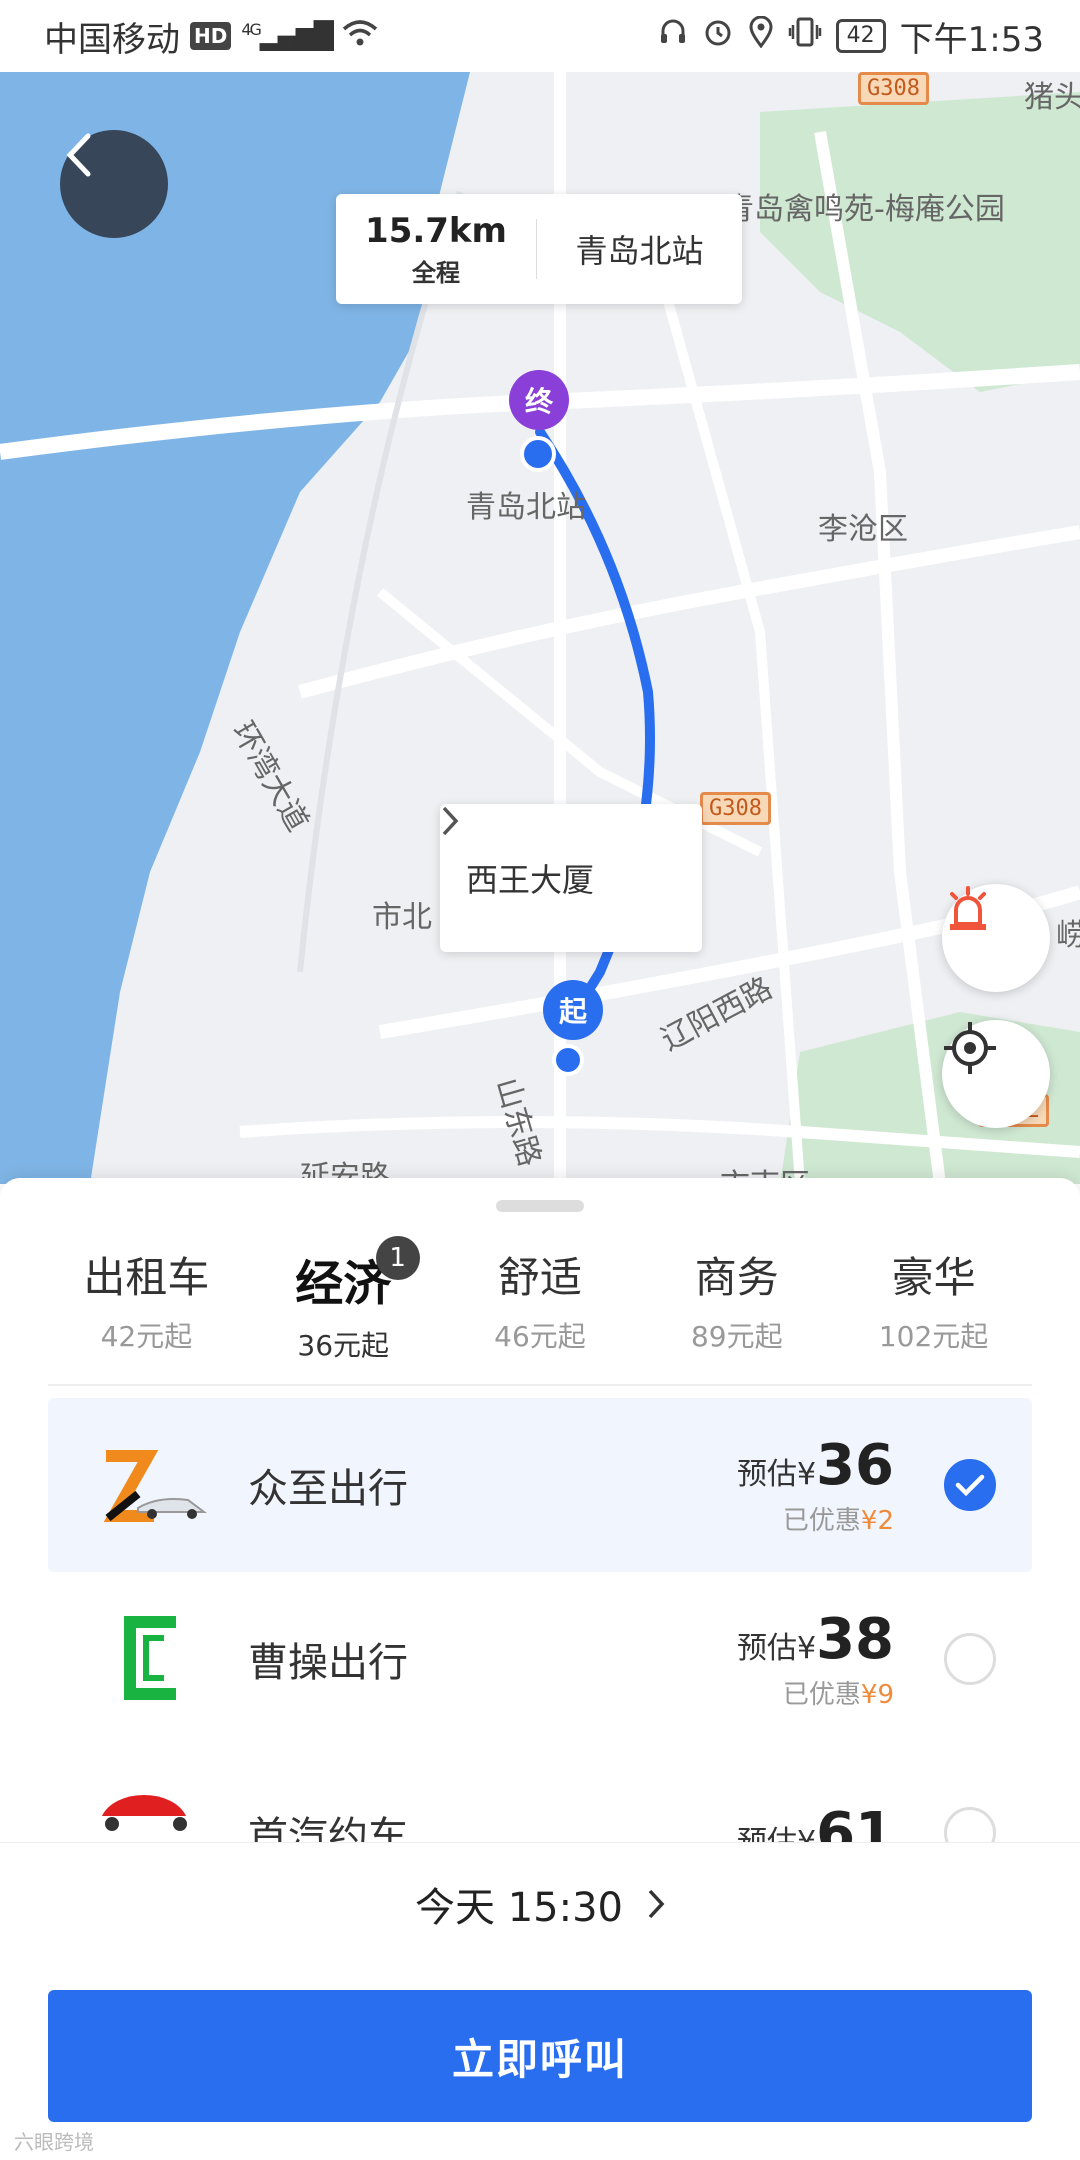 The height and width of the screenshot is (2160, 1080). I want to click on carrier-name: 中国移动, so click(112, 39).